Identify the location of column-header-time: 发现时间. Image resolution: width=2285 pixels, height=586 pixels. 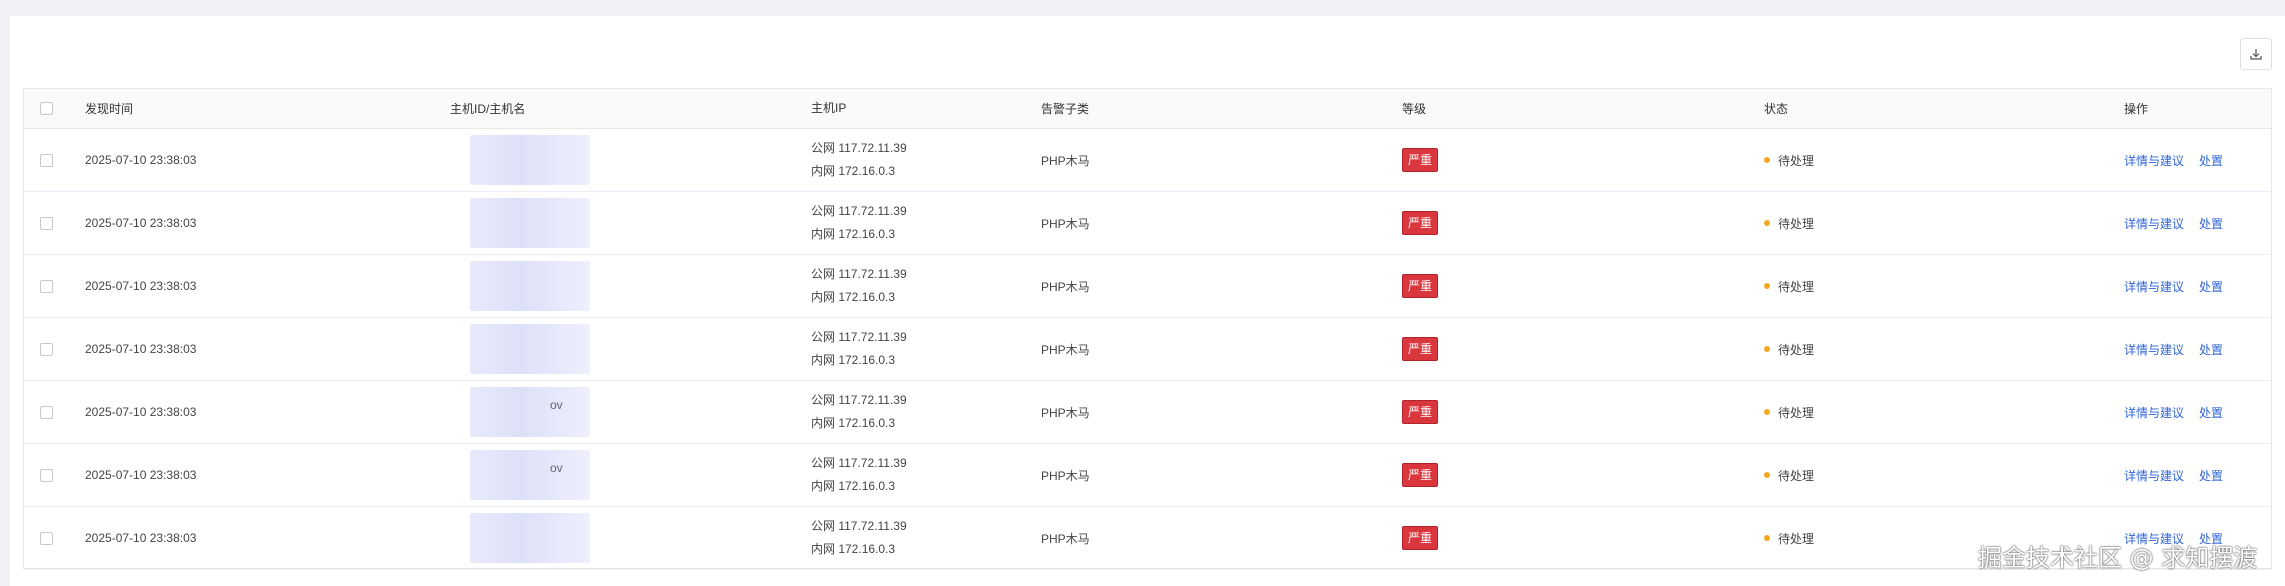
(109, 108).